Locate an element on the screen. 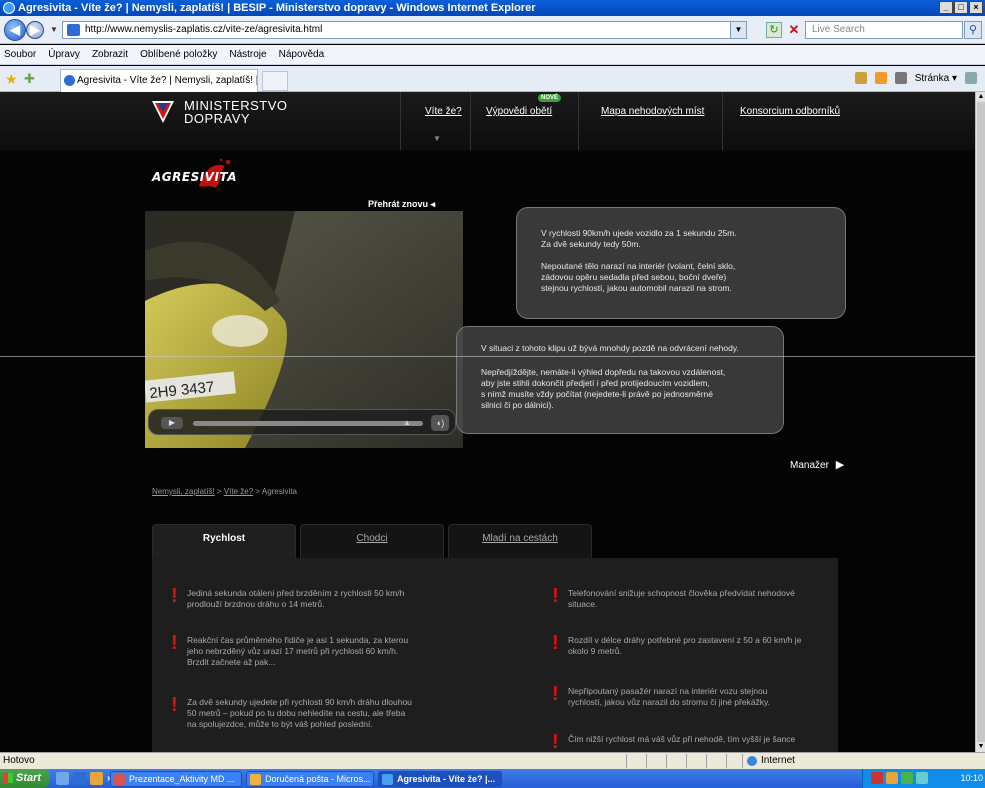 This screenshot has height=788, width=985. tray-lang-icon is located at coordinates (877, 778).